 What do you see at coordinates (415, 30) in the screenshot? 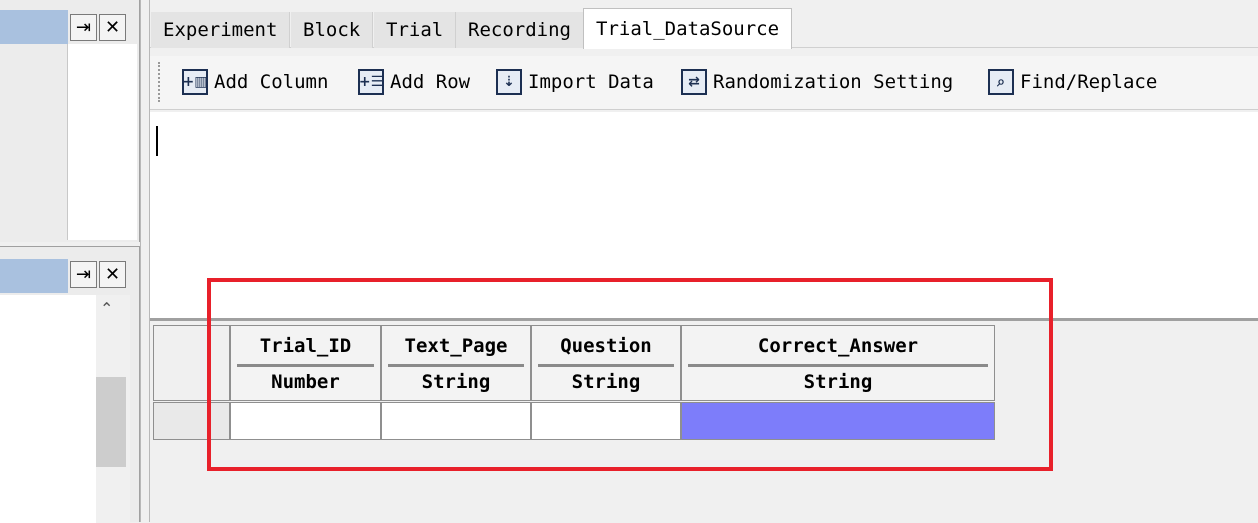
I see `tab-trial: Trial` at bounding box center [415, 30].